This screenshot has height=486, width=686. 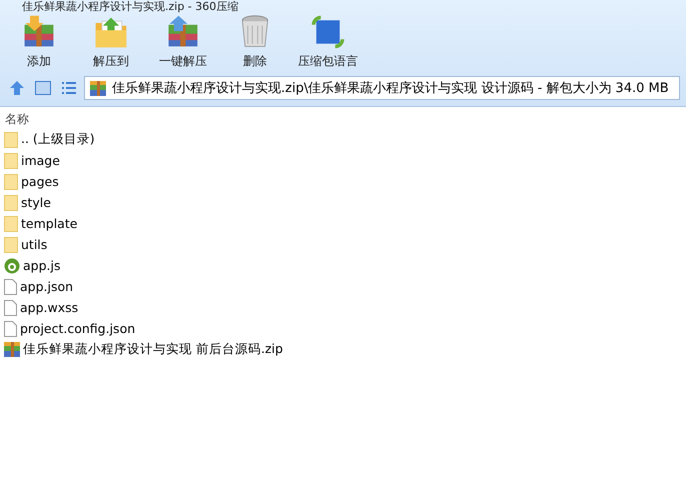 What do you see at coordinates (39, 42) in the screenshot?
I see `toolbar-button: 添加` at bounding box center [39, 42].